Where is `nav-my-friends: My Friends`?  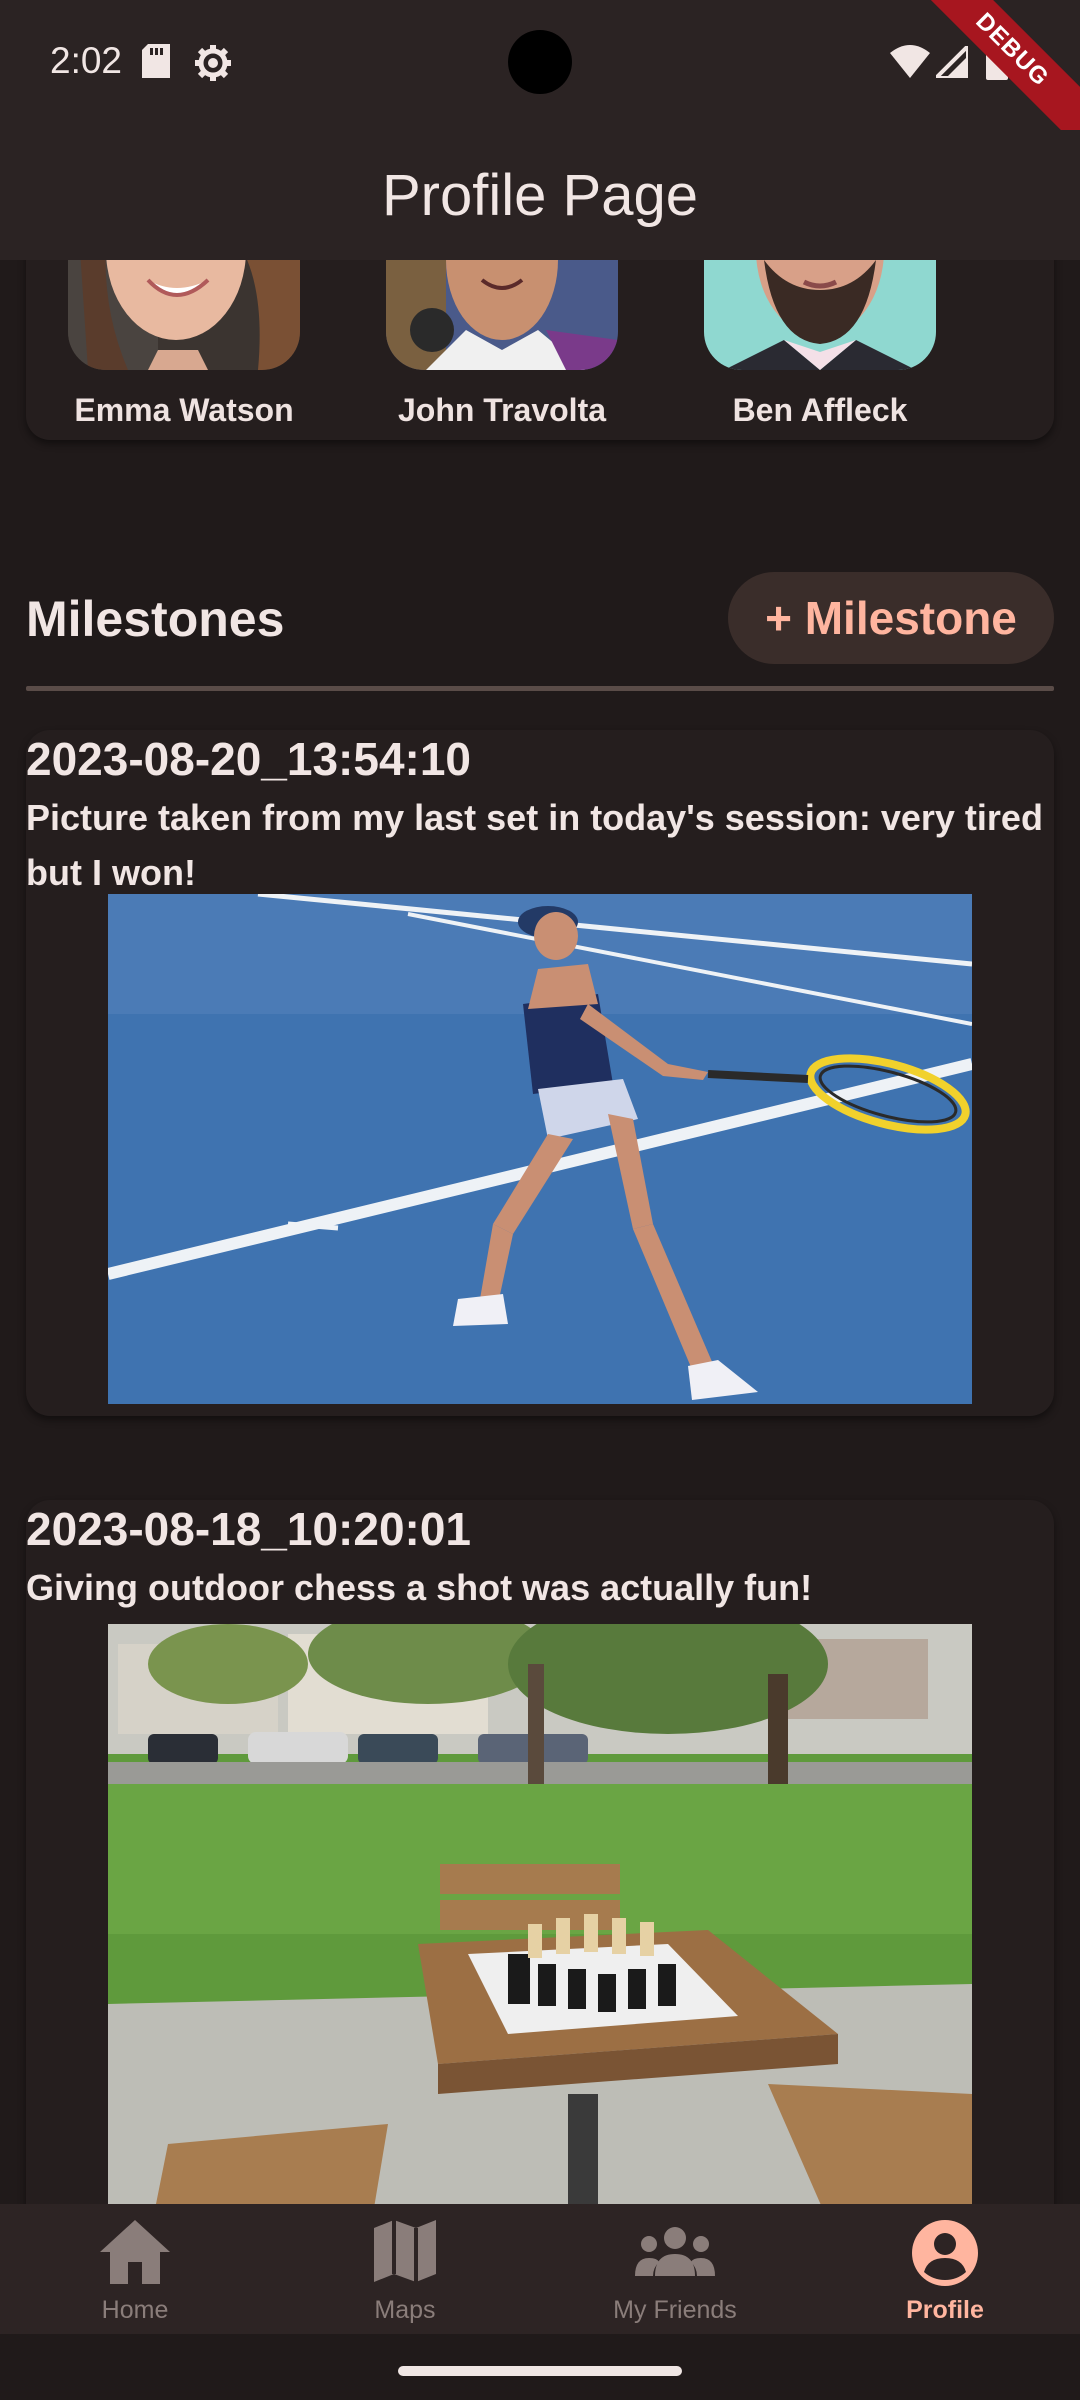 nav-my-friends: My Friends is located at coordinates (675, 2269).